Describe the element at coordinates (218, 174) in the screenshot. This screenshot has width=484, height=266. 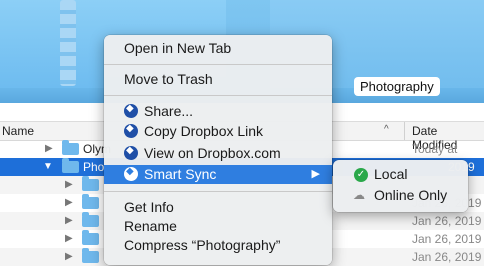
I see `menu-item-smart-sync: Smart Sync ▶` at that location.